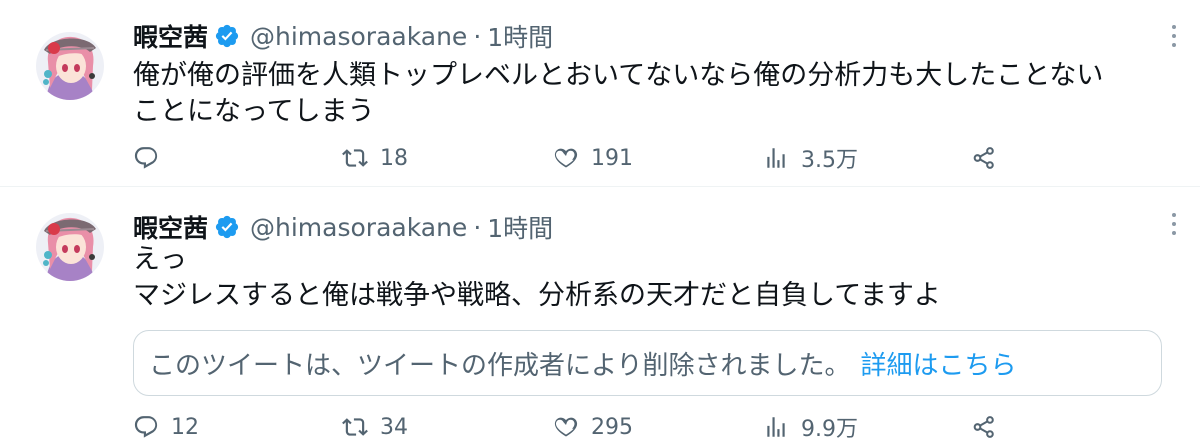  What do you see at coordinates (648, 278) in the screenshot?
I see `tweet-text: えっ マジレスすると俺は戦争や戦略、分析系の天才だと自負してますよ` at bounding box center [648, 278].